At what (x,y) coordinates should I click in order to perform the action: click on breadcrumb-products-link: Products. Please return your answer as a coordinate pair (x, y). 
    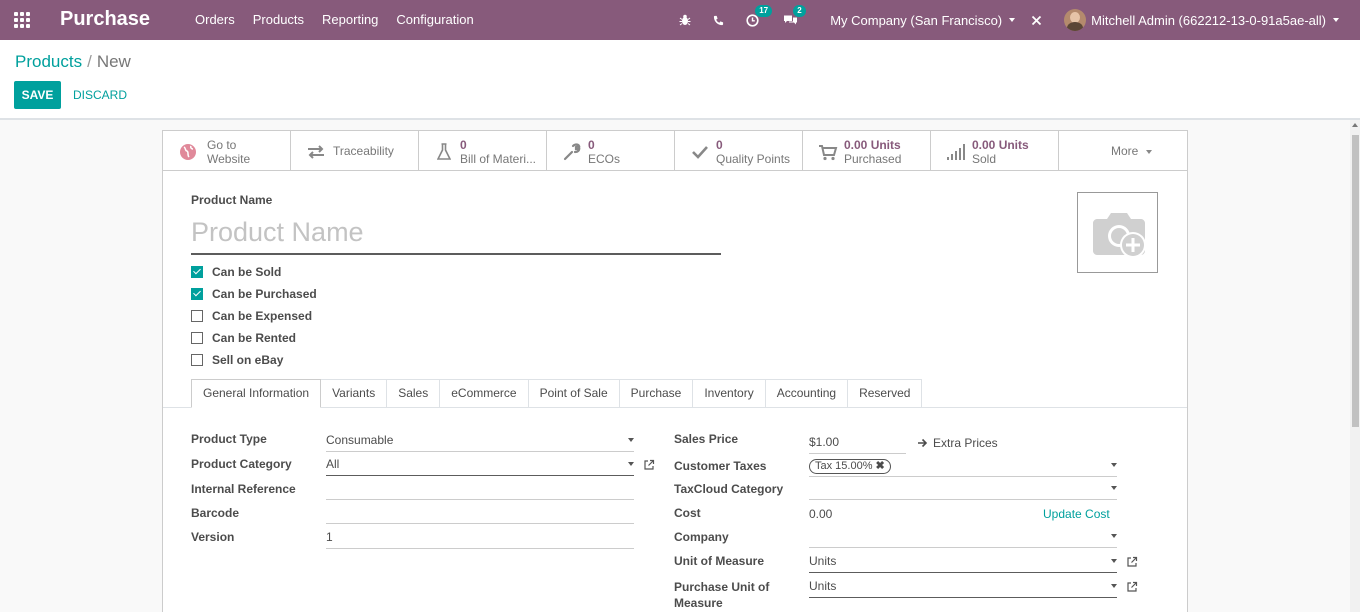
    Looking at the image, I should click on (48, 61).